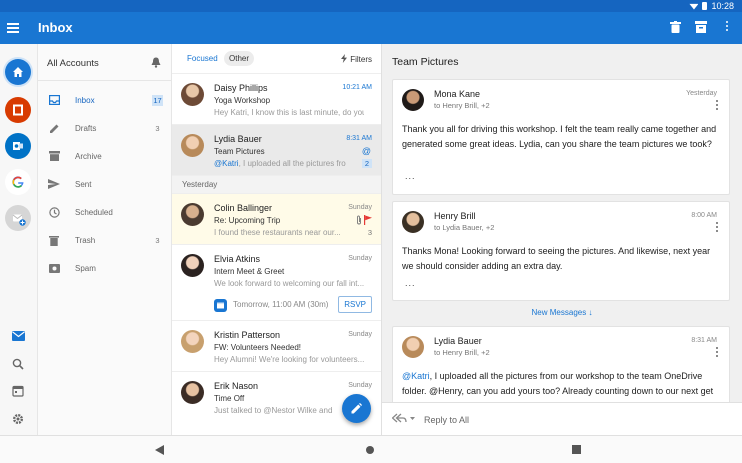 This screenshot has height=463, width=742. What do you see at coordinates (562, 312) in the screenshot?
I see `new-messages-link: New Messages ↓` at bounding box center [562, 312].